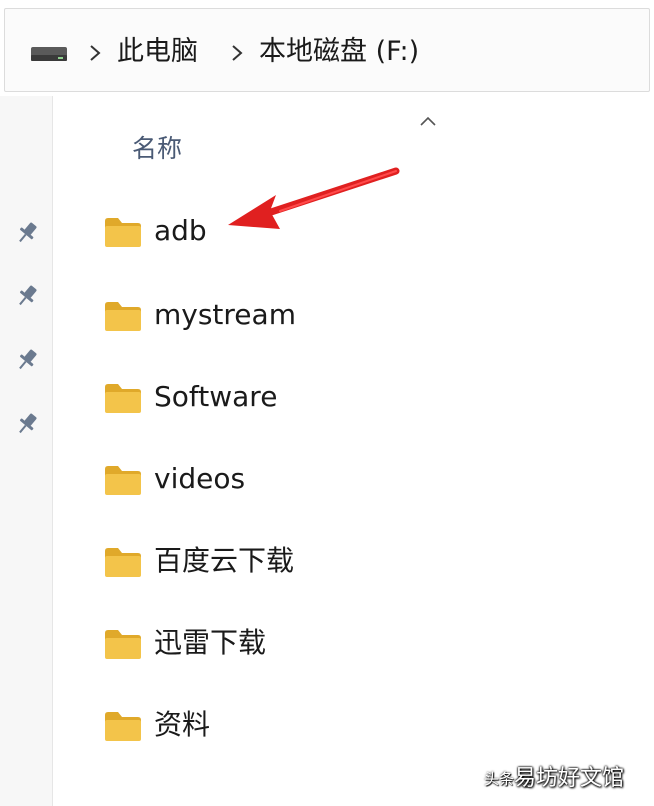  Describe the element at coordinates (180, 230) in the screenshot. I see `folder-name: adb` at that location.